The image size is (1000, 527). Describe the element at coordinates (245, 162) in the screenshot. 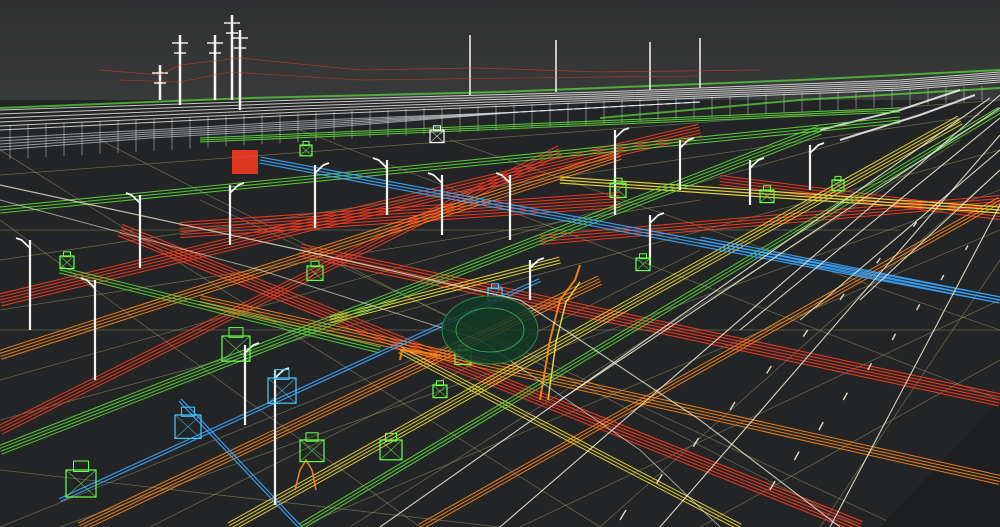

I see `red-structure-block` at that location.